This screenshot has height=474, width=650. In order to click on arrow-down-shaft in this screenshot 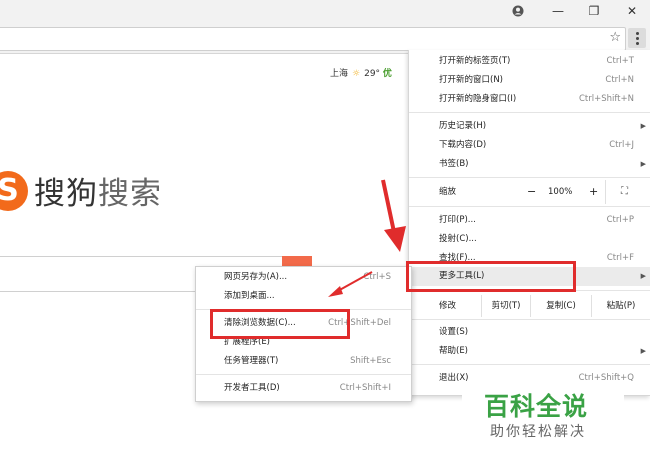, I will do `click(388, 206)`.